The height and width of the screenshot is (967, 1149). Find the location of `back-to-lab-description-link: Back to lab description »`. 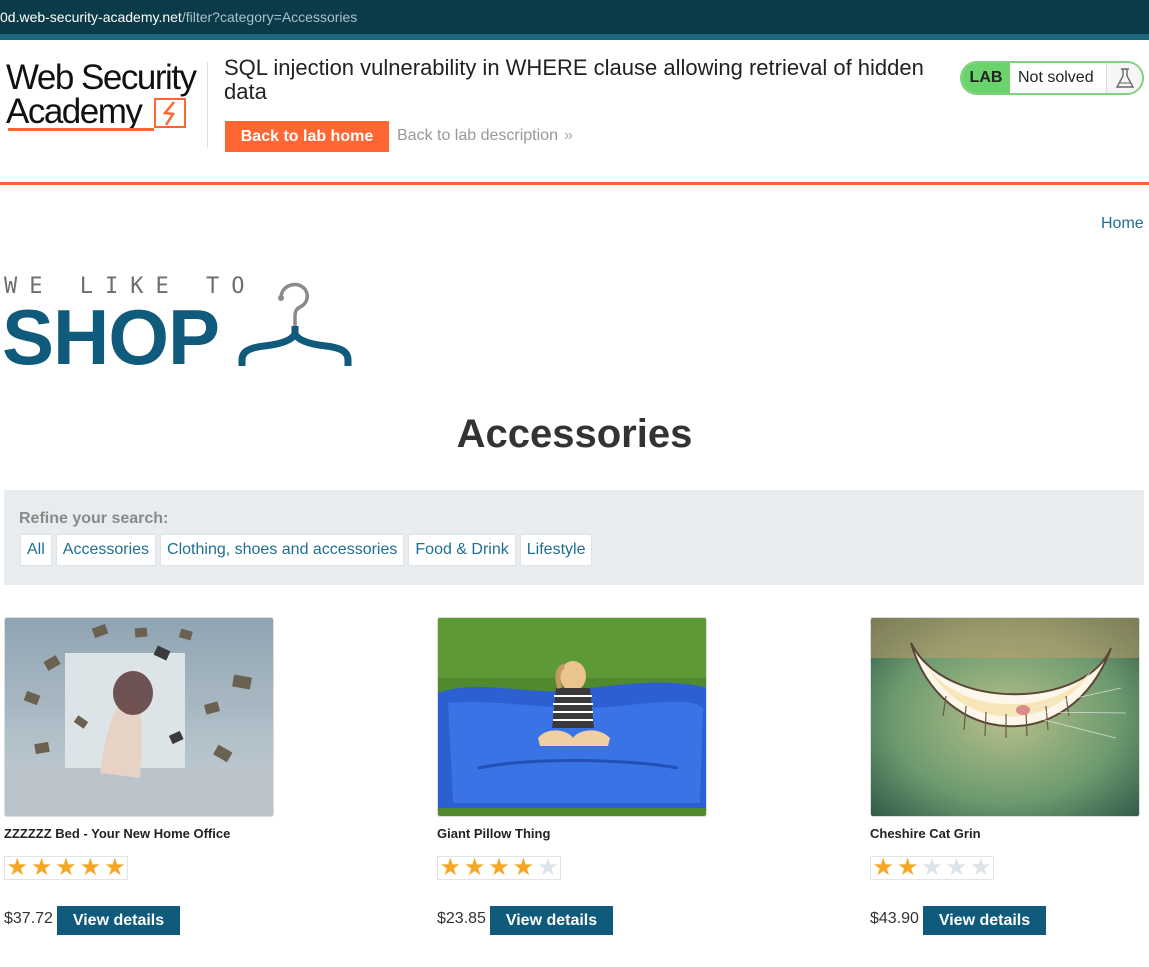

back-to-lab-description-link: Back to lab description » is located at coordinates (485, 136).